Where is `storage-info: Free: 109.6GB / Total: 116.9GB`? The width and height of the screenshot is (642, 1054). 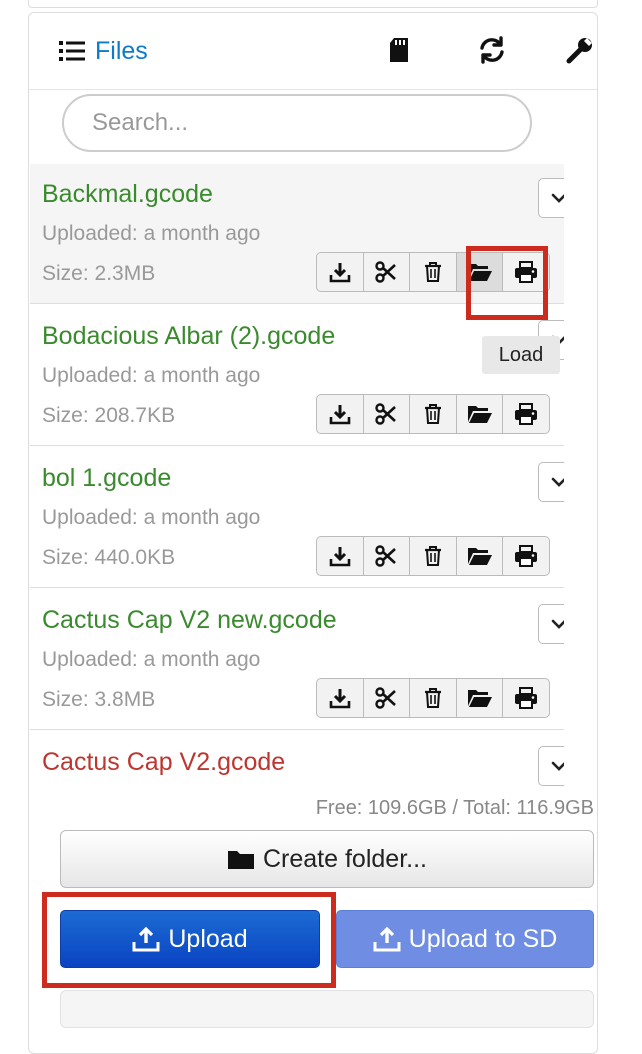
storage-info: Free: 109.6GB / Total: 116.9GB is located at coordinates (454, 808).